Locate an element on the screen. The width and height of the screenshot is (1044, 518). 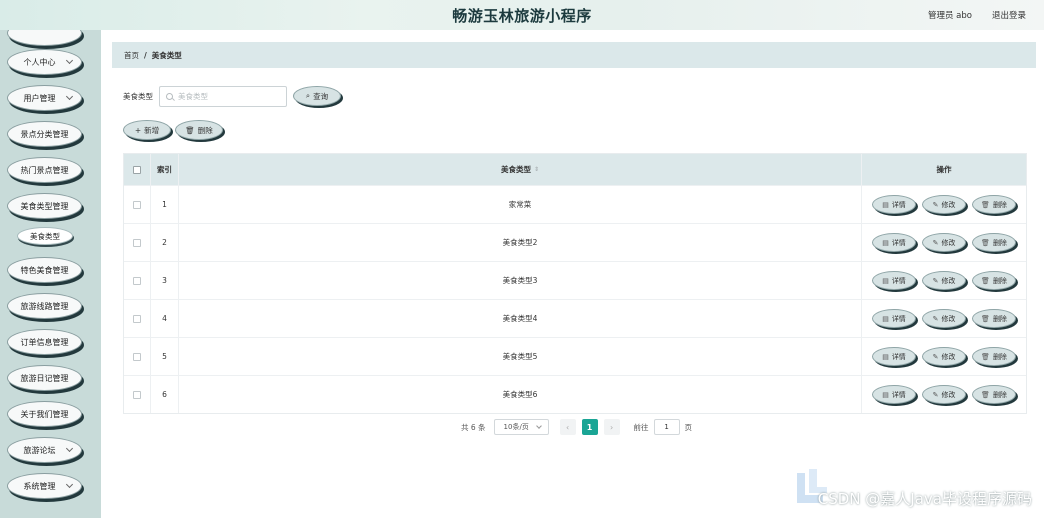
breadcrumb-home: 首页 is located at coordinates (131, 55).